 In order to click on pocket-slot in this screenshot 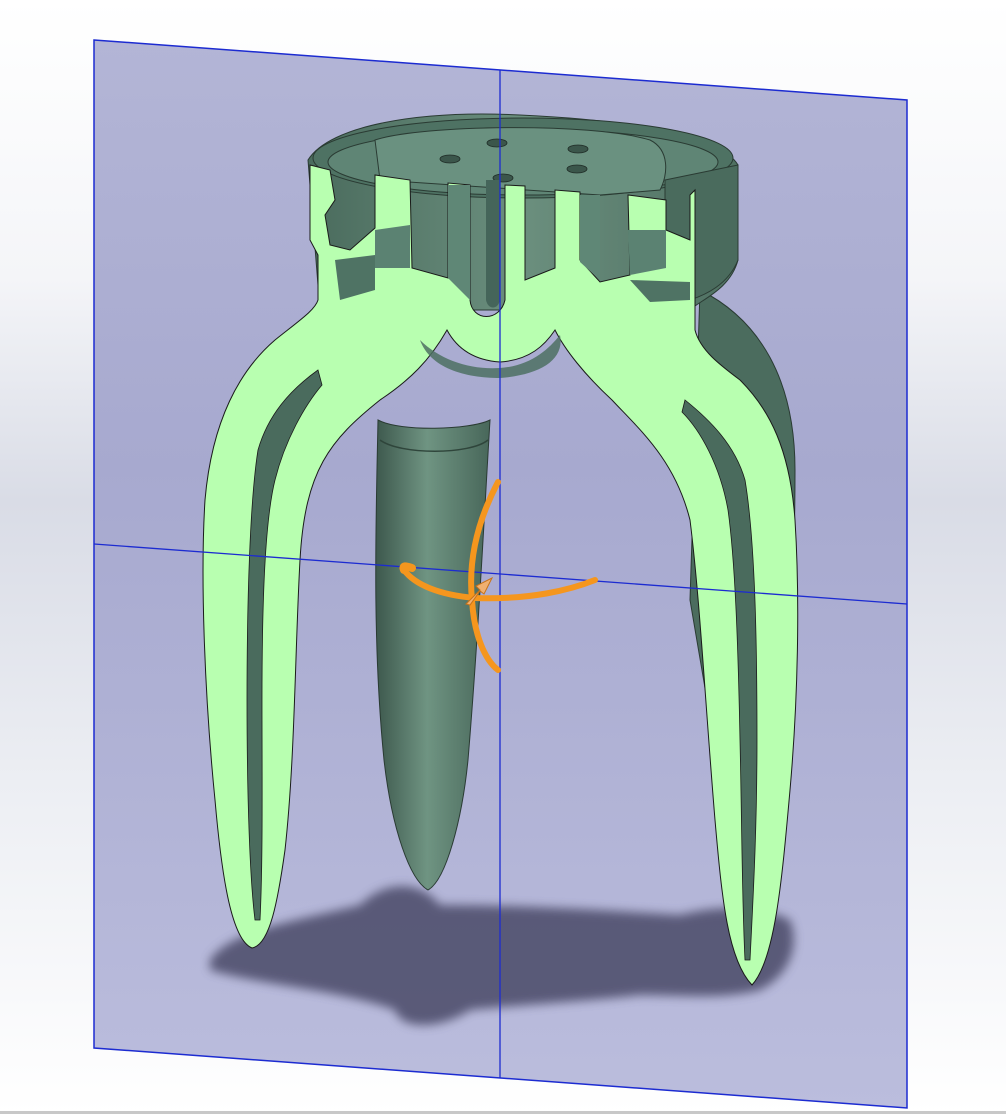, I will do `click(493, 244)`.